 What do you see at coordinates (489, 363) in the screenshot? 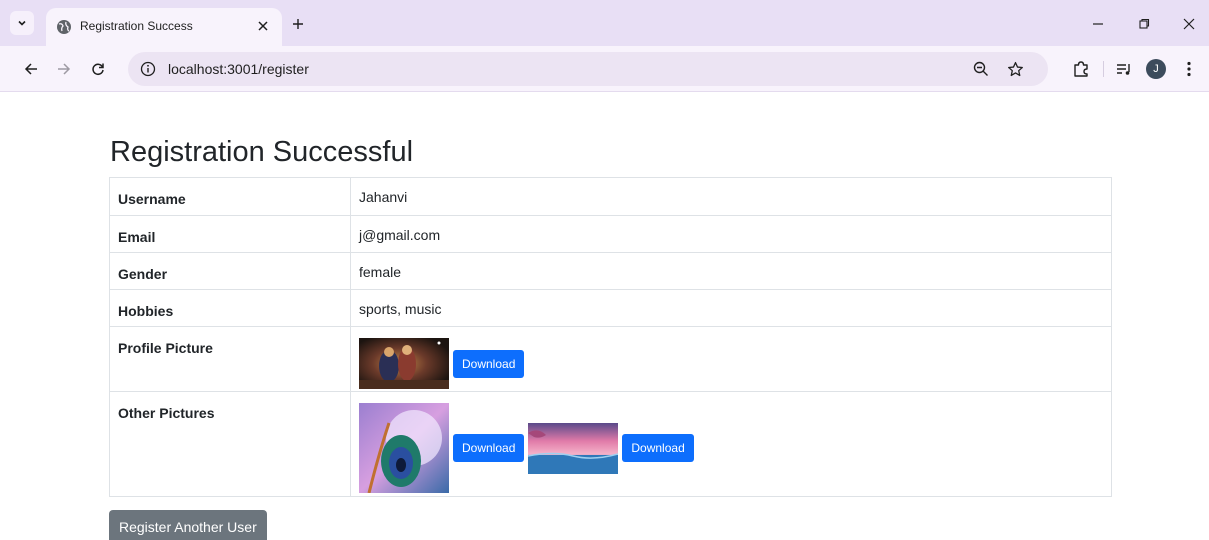
I see `download-profile-picture-button: Download` at bounding box center [489, 363].